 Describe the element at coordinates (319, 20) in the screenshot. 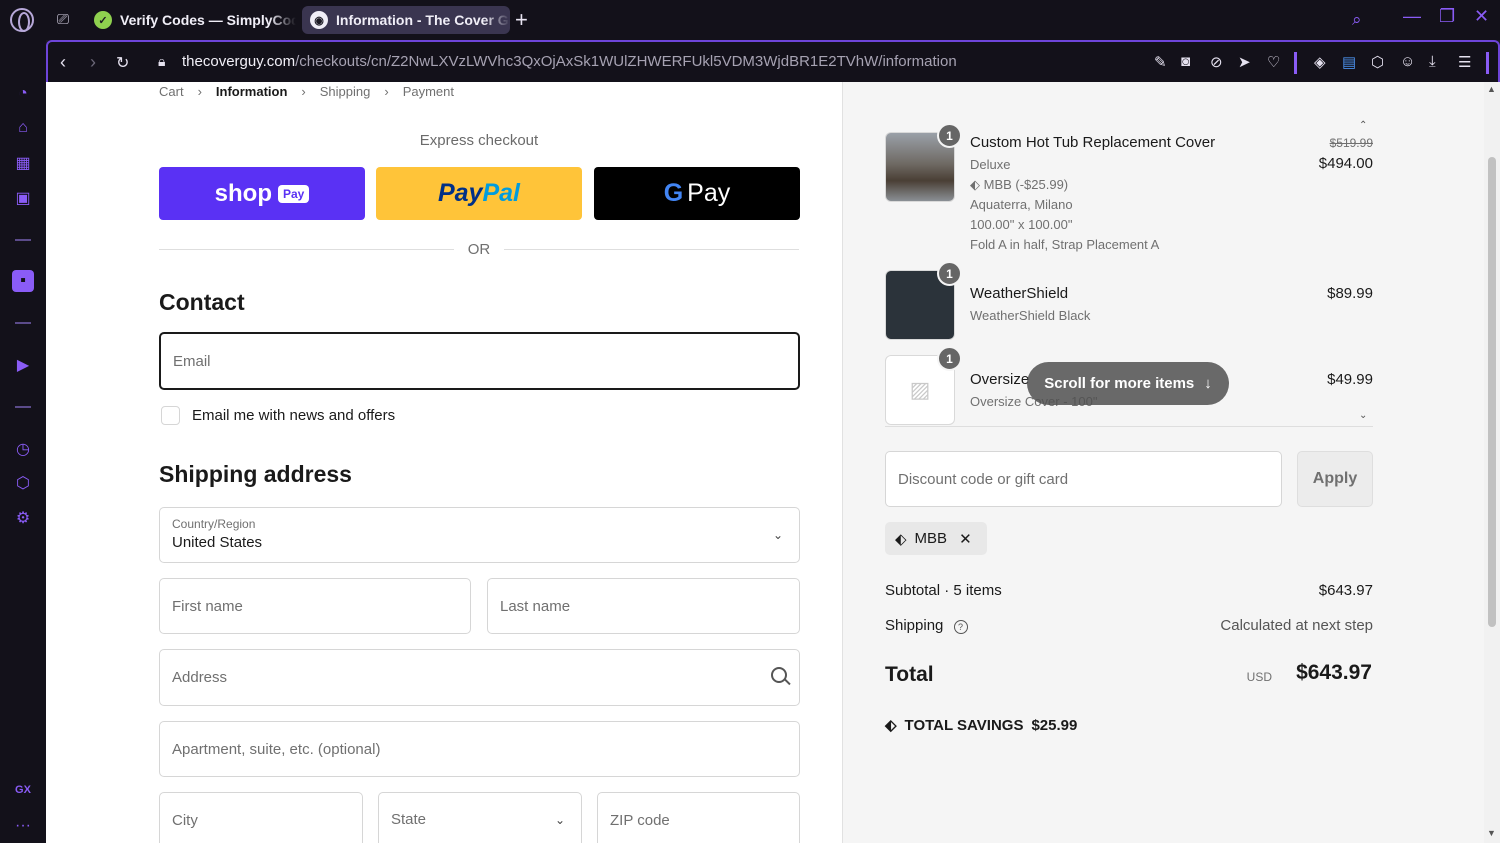

I see `site-favicon-icon: ◉` at that location.